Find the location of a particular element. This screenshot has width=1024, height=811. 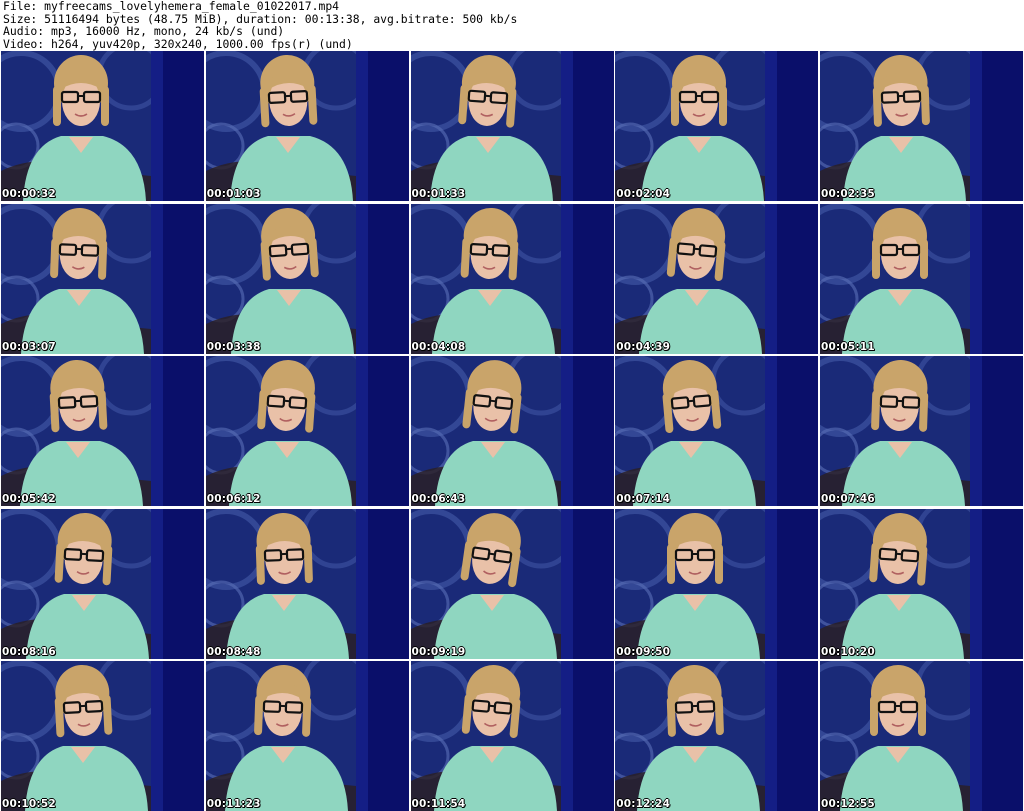

video-thumbnail: 00:09:19 is located at coordinates (512, 583).